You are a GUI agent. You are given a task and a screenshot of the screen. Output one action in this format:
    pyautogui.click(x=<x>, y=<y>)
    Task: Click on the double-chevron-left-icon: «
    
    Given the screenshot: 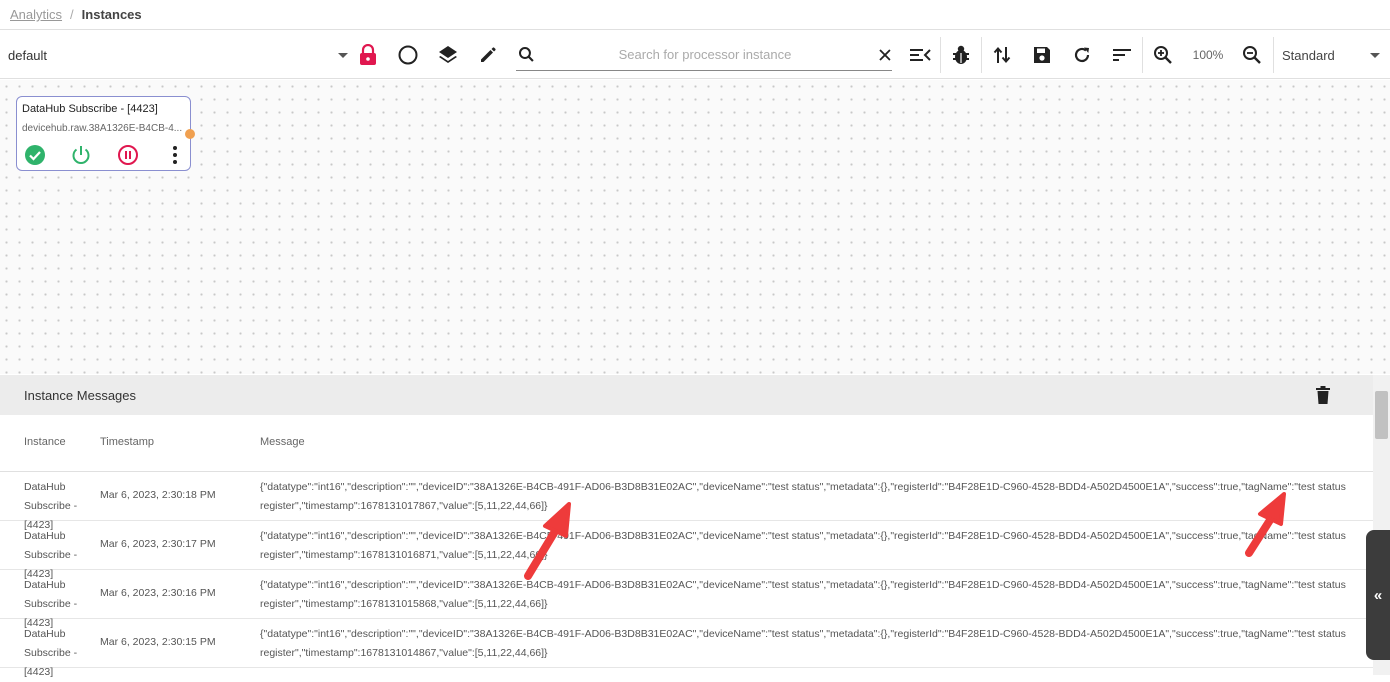 What is the action you would take?
    pyautogui.click(x=1378, y=595)
    